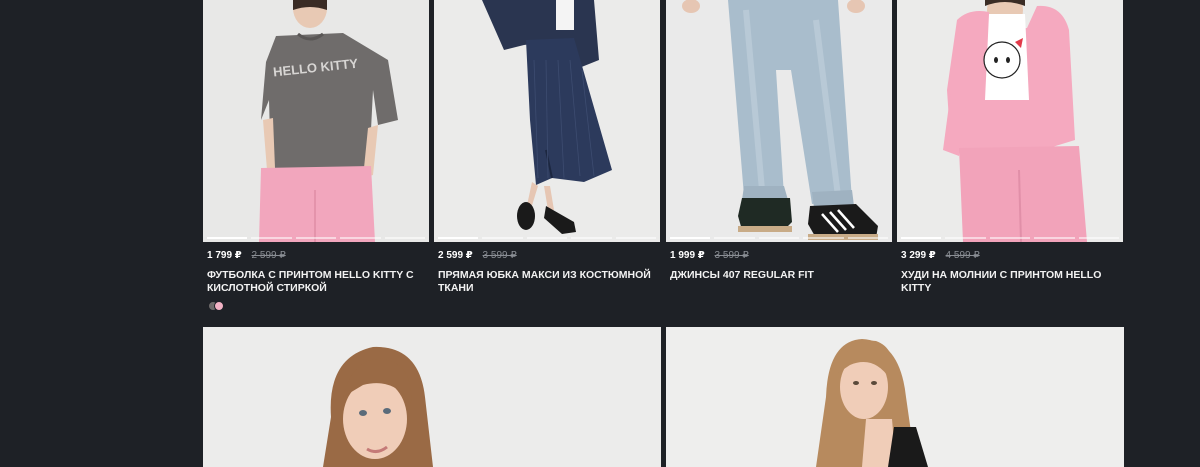 This screenshot has height=467, width=1200. What do you see at coordinates (219, 306) in the screenshot?
I see `color-swatch-pink` at bounding box center [219, 306].